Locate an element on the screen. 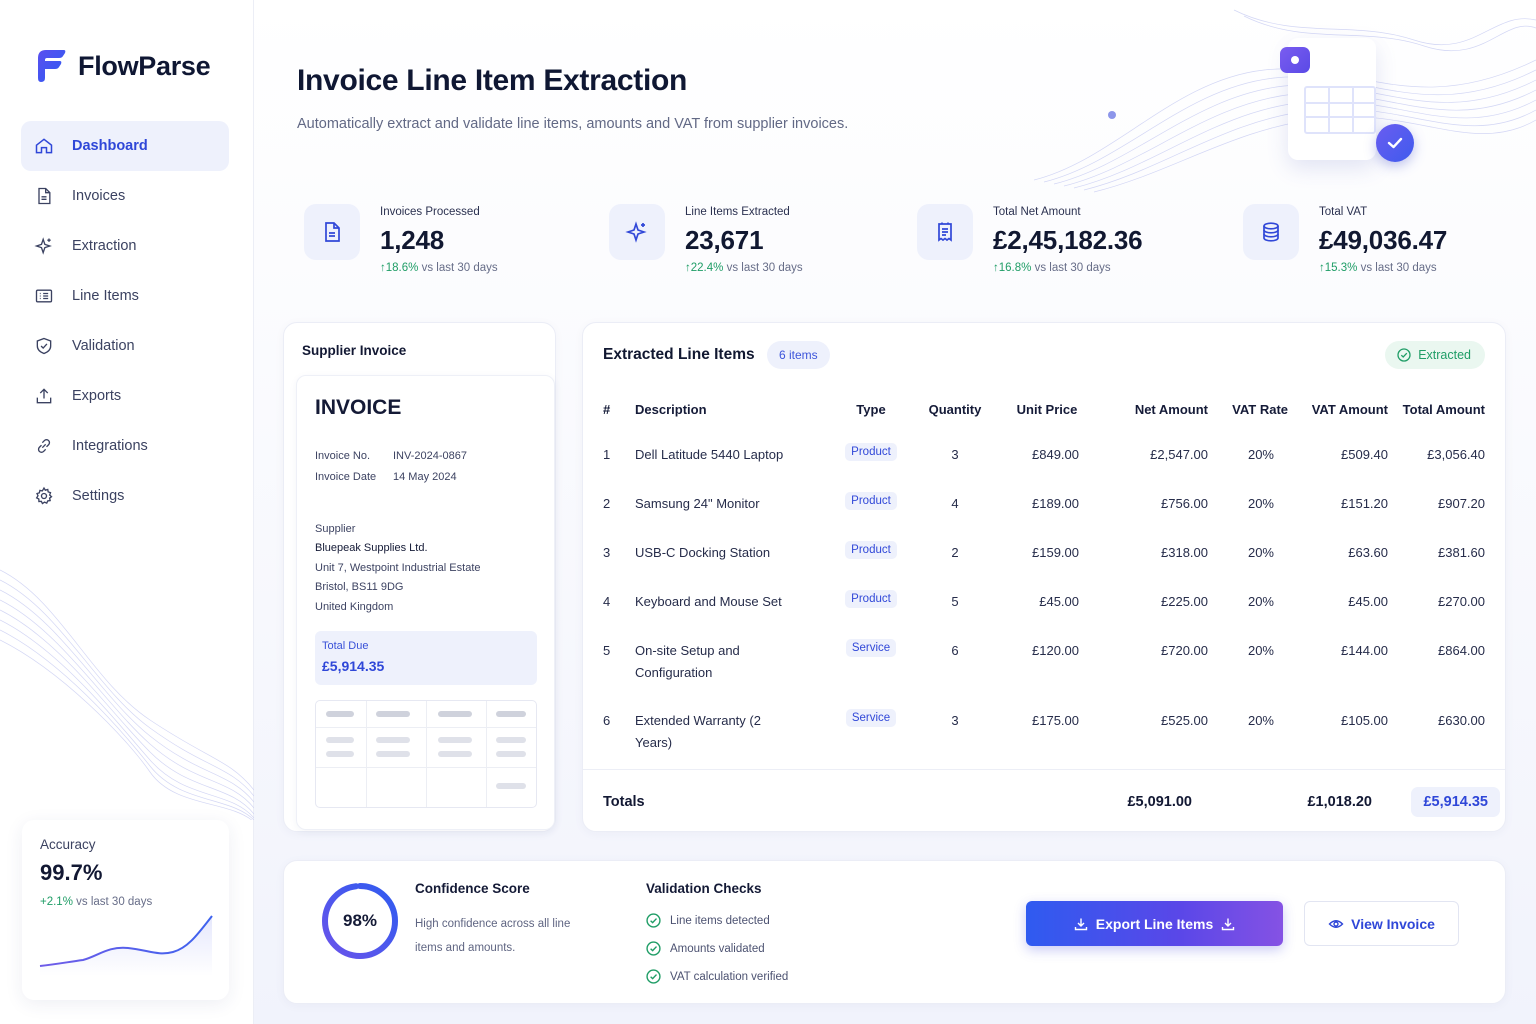 Image resolution: width=1536 pixels, height=1024 pixels. accuracy-sparkline is located at coordinates (126, 945).